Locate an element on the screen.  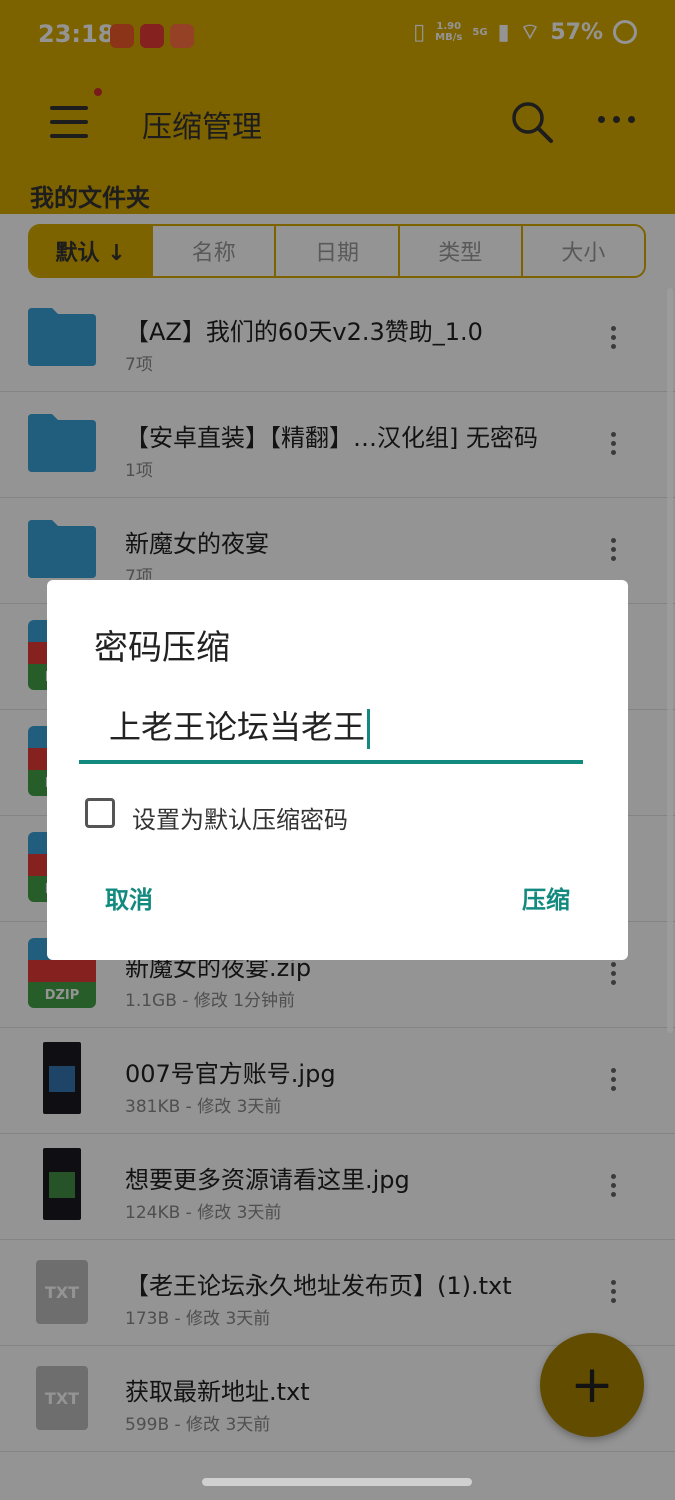
compress-button: 压缩 is located at coordinates (546, 897).